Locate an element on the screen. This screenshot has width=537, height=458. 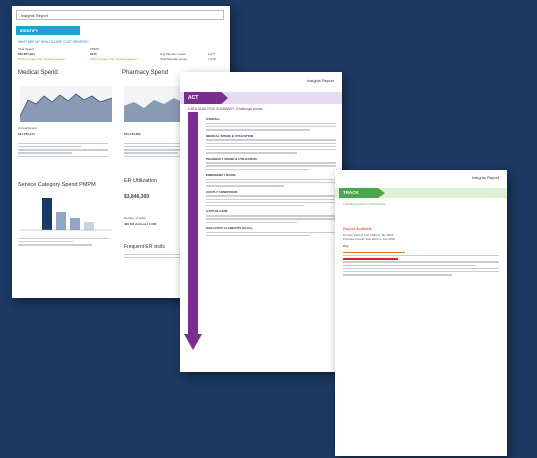
act-banner: ACT is located at coordinates (206, 98).